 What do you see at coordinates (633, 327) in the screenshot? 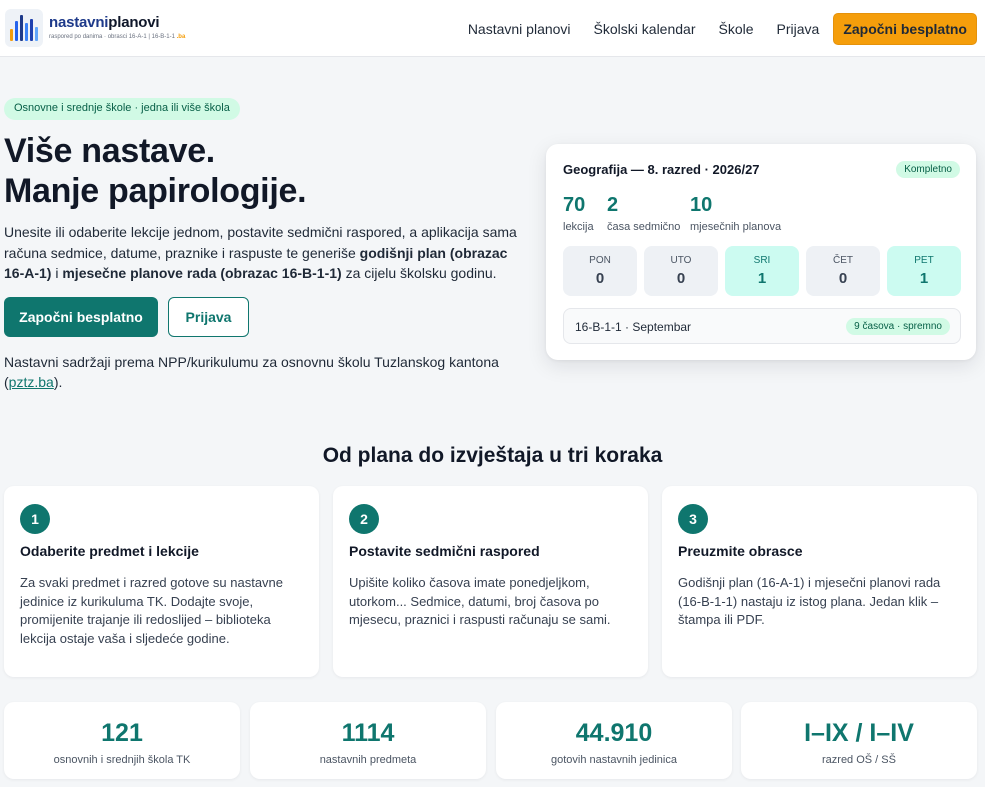
I see `monthly-plan-label: 16-B-1-1 · Septembar` at bounding box center [633, 327].